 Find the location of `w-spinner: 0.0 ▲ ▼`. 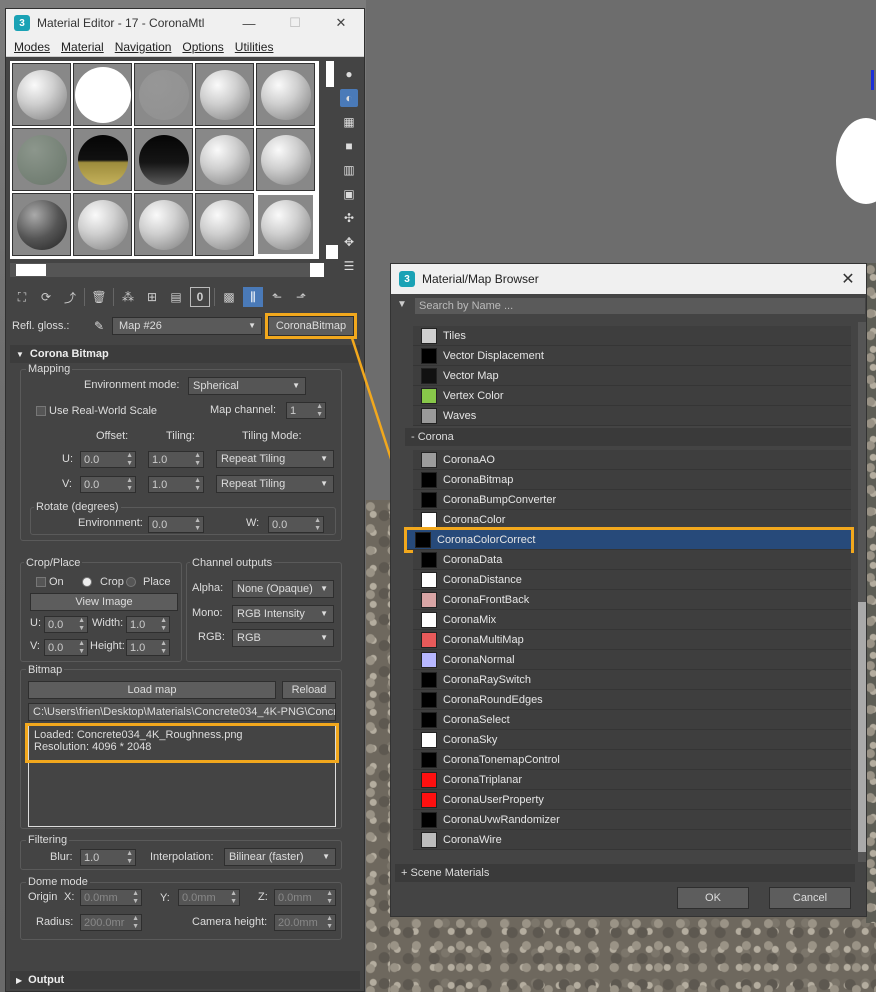

w-spinner: 0.0 ▲ ▼ is located at coordinates (296, 524).